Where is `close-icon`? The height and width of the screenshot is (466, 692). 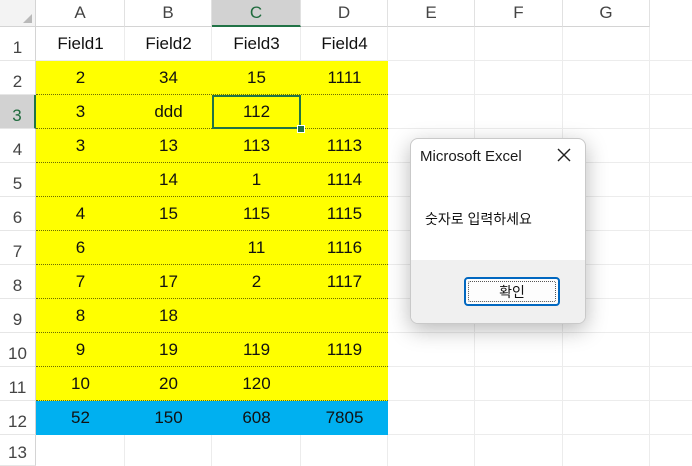 close-icon is located at coordinates (564, 155).